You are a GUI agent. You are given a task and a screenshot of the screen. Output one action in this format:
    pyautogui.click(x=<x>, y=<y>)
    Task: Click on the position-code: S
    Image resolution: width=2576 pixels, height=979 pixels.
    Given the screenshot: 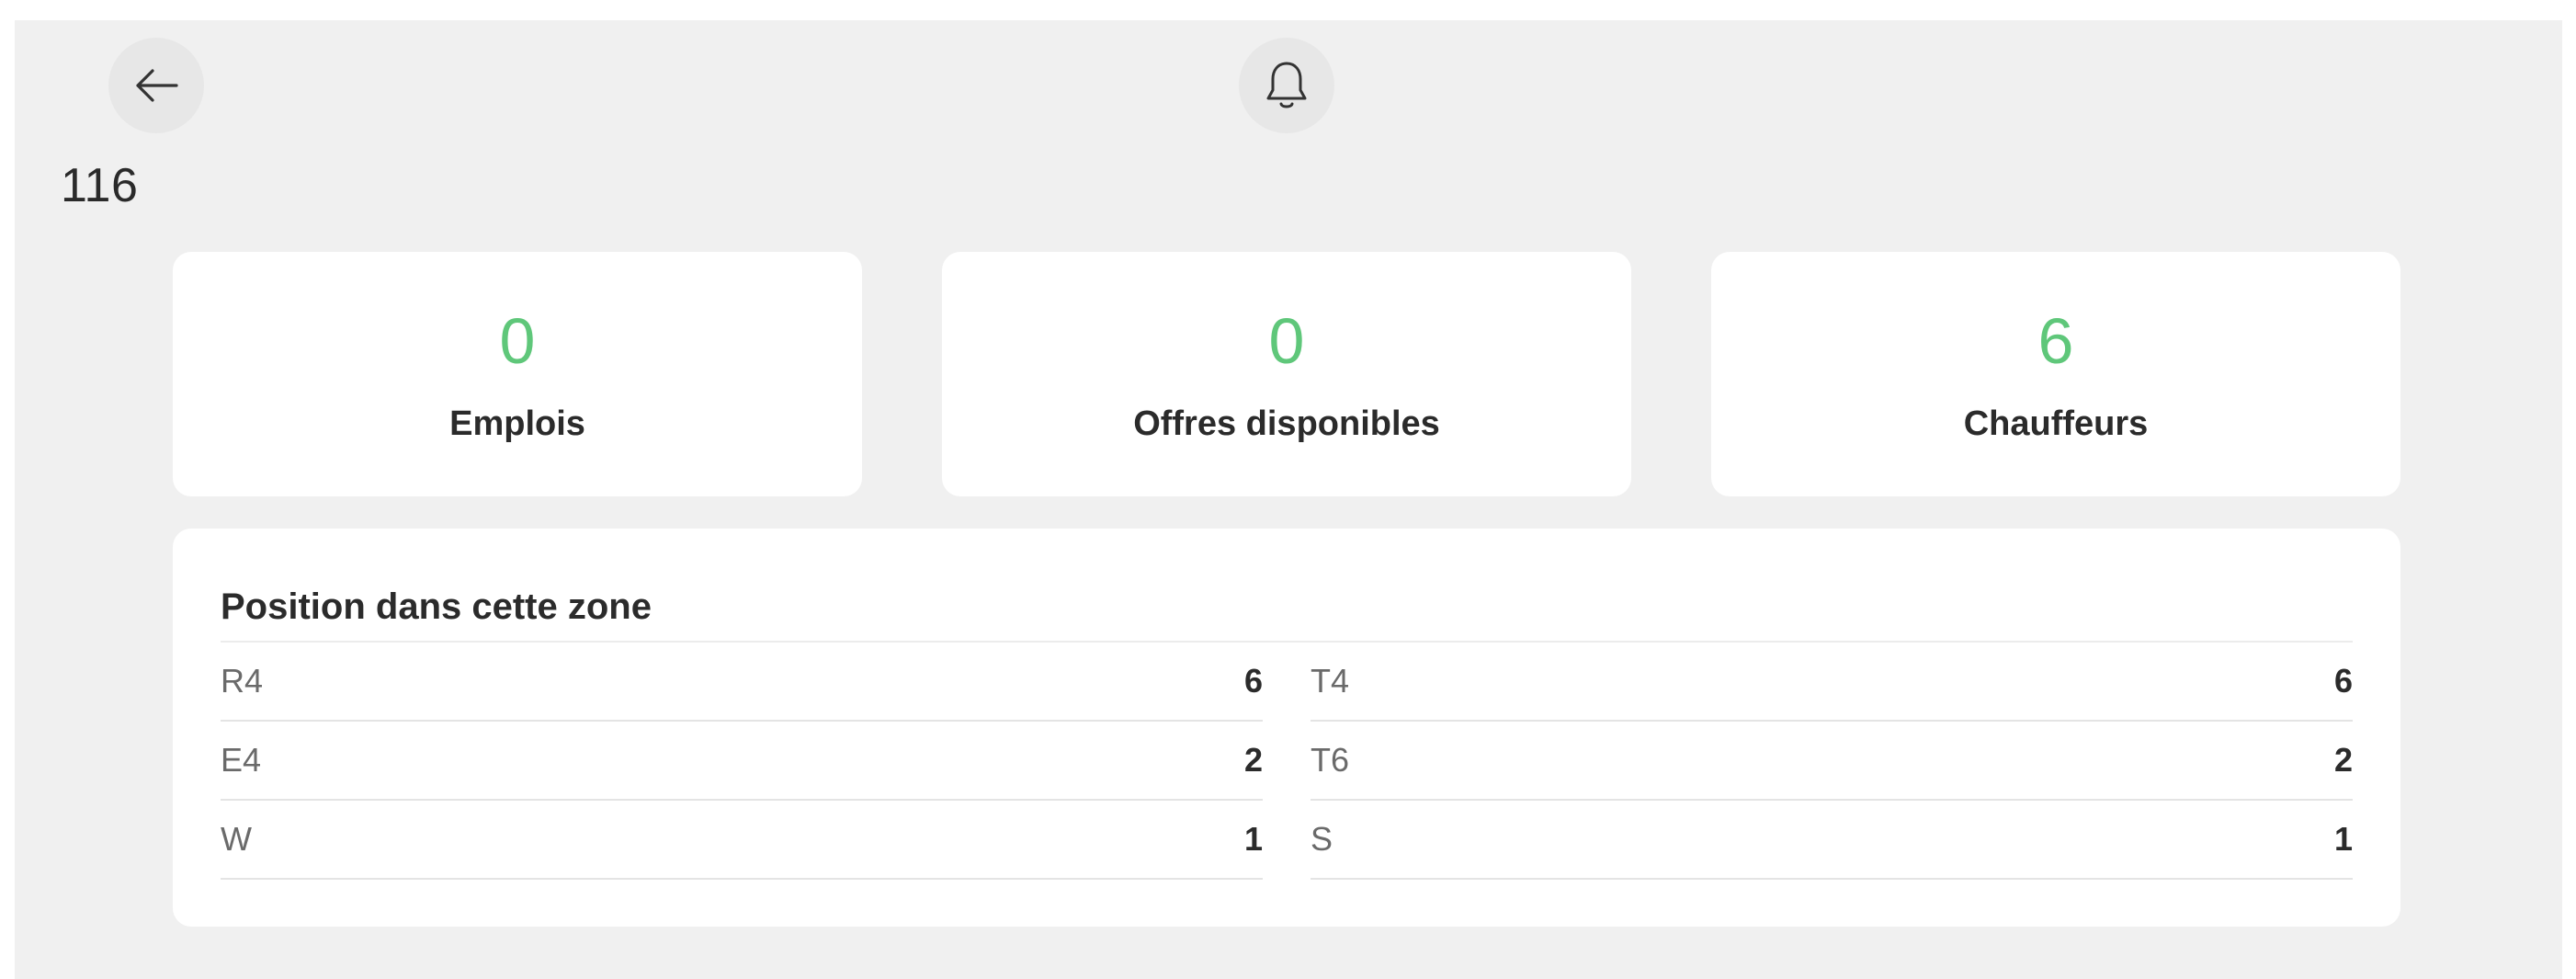 What is the action you would take?
    pyautogui.click(x=1322, y=839)
    